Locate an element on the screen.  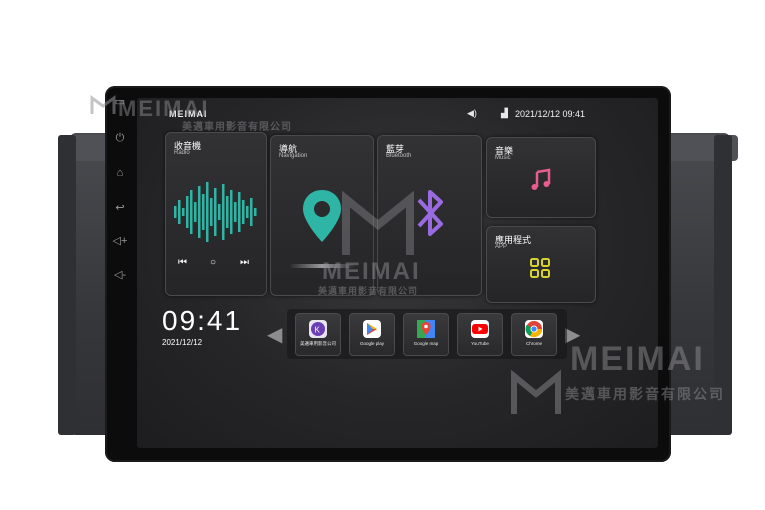
apps-subtitle: APP is located at coordinates (501, 247).